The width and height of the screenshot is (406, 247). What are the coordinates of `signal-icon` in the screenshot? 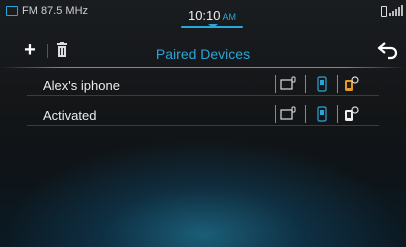 It's located at (396, 10).